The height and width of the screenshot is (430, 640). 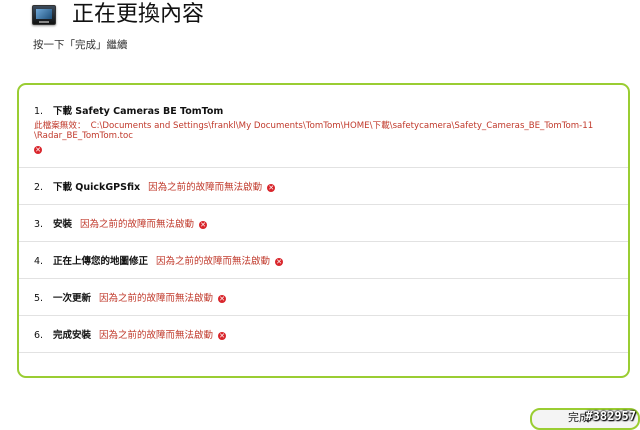 I want to click on page-subtitle: 按一下「完成」繼續, so click(x=80, y=45).